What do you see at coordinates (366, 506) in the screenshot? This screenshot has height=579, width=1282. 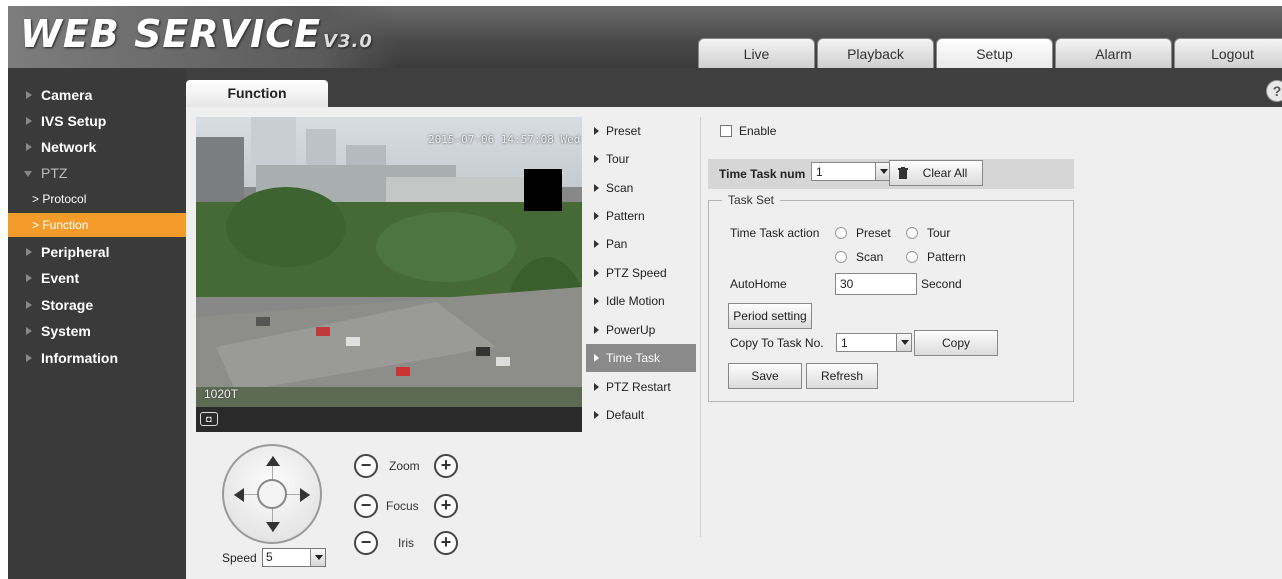 I see `focus-near-button: −` at bounding box center [366, 506].